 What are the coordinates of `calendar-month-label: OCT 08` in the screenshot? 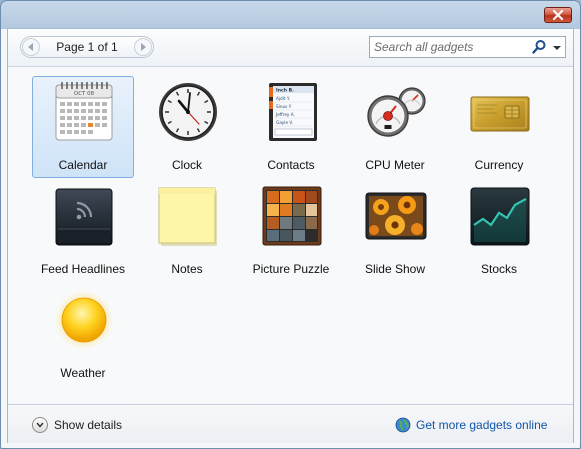 It's located at (84, 94).